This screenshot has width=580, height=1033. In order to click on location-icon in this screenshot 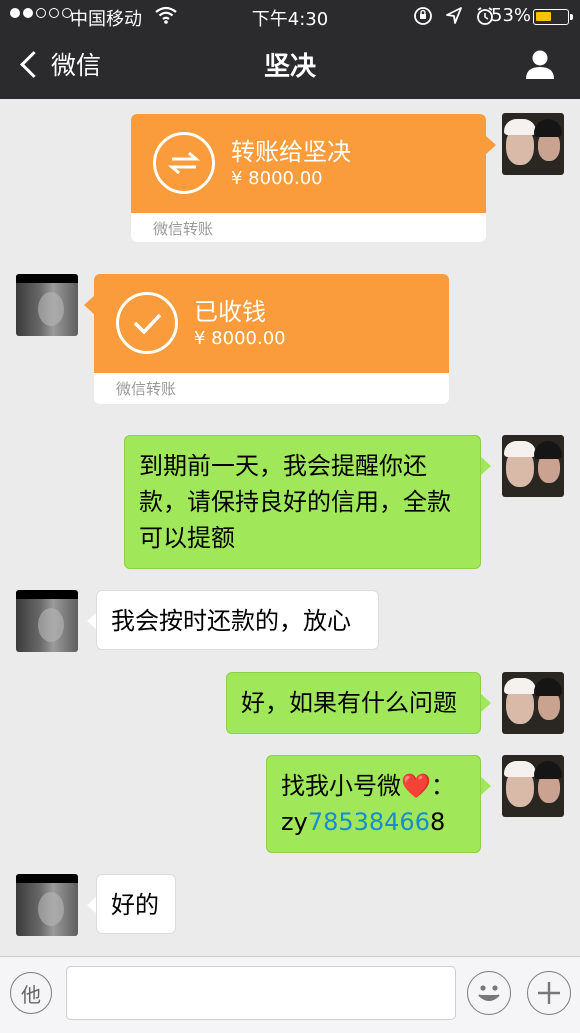, I will do `click(454, 15)`.